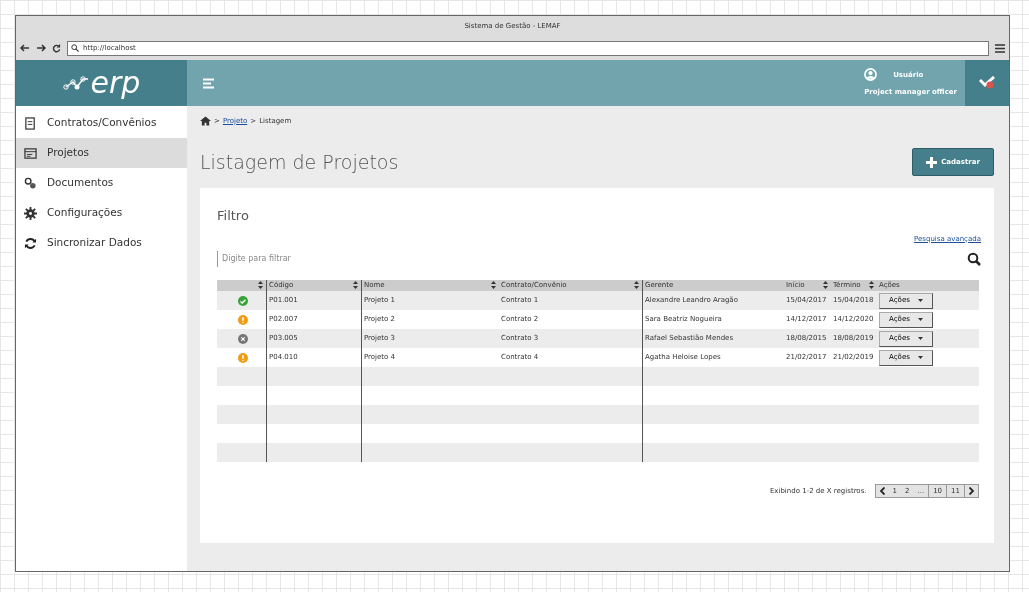 Image resolution: width=1029 pixels, height=592 pixels. I want to click on list-icon, so click(30, 153).